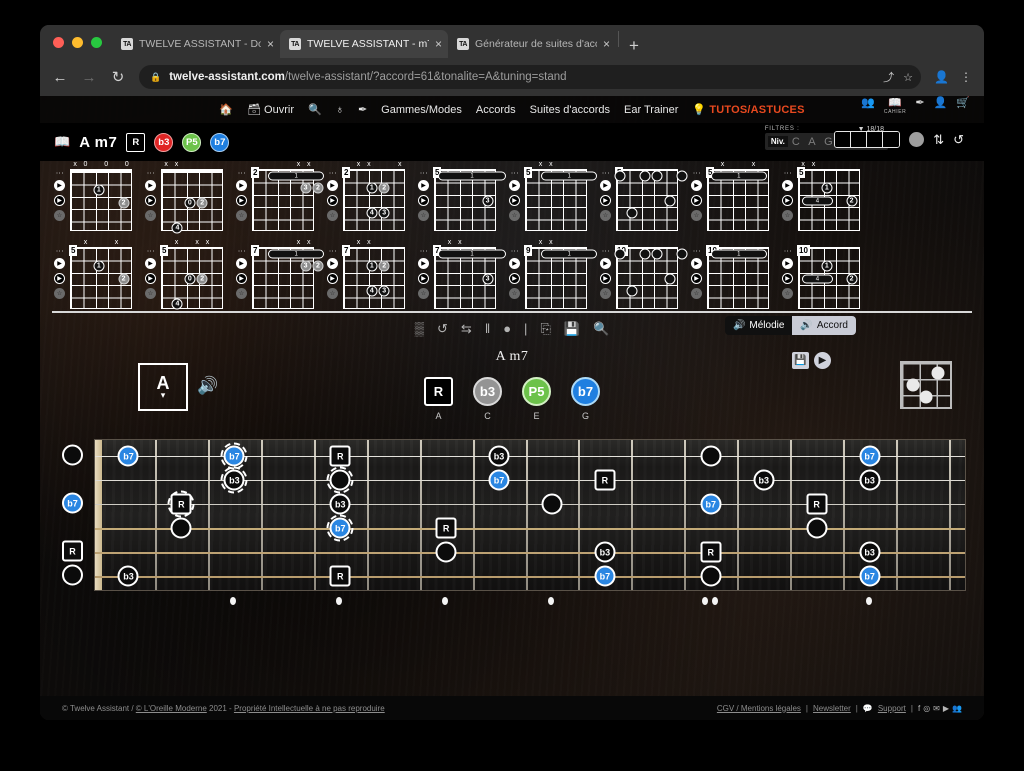 The width and height of the screenshot is (1024, 771). Describe the element at coordinates (118, 77) in the screenshot. I see `reload-button: ↻` at that location.